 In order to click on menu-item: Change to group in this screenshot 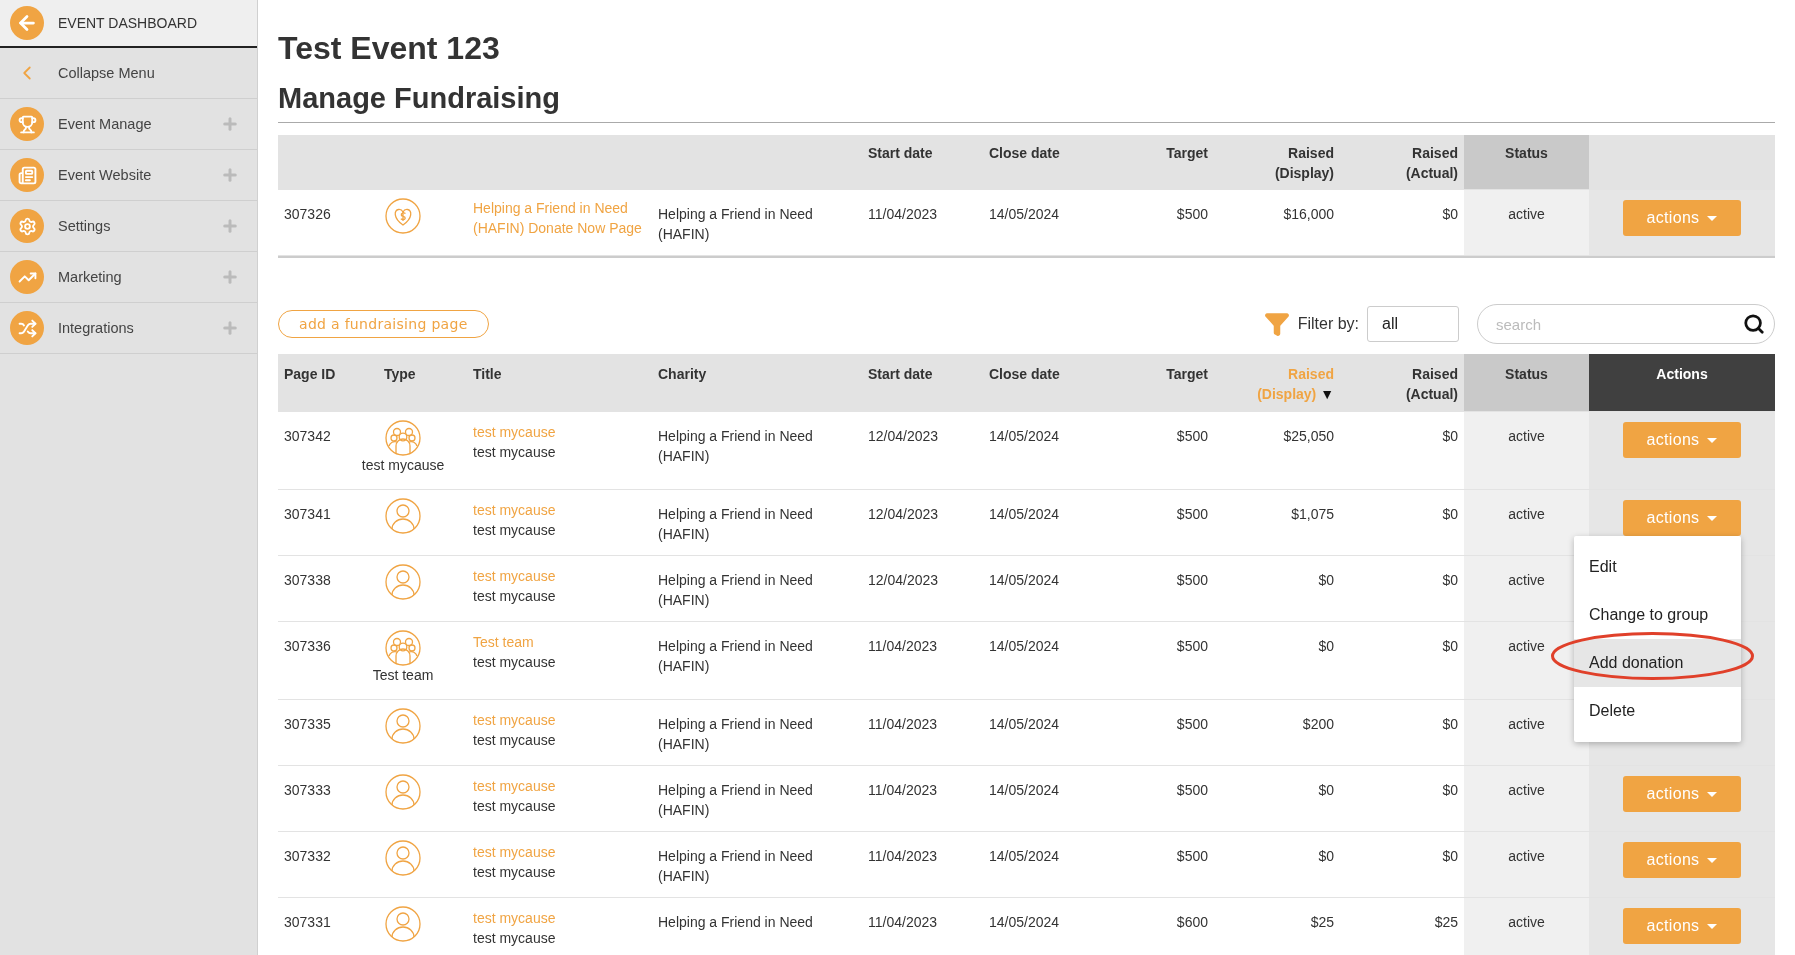, I will do `click(1657, 615)`.